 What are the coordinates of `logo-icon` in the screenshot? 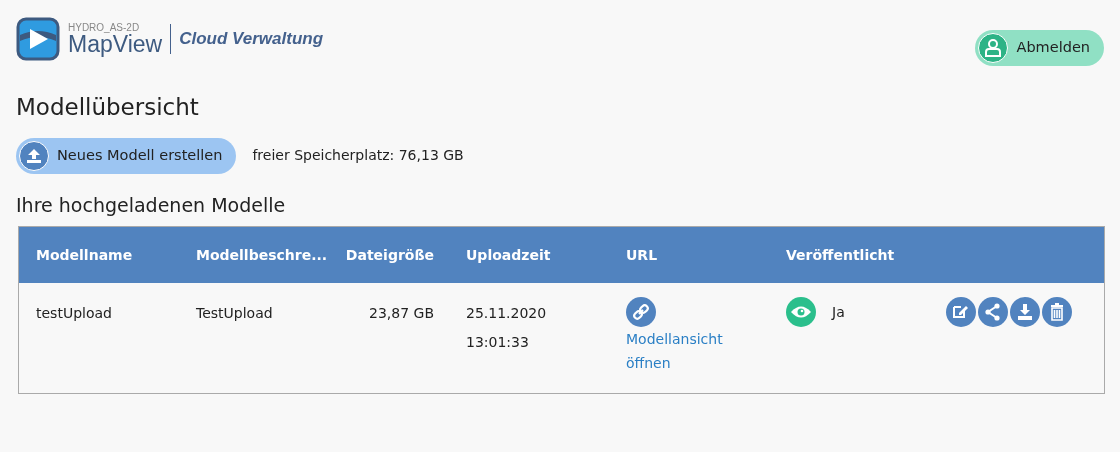 It's located at (38, 39).